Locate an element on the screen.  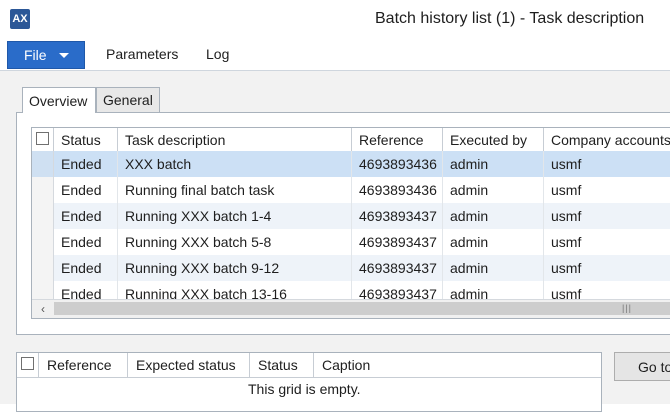
chevron-down-icon is located at coordinates (63, 55).